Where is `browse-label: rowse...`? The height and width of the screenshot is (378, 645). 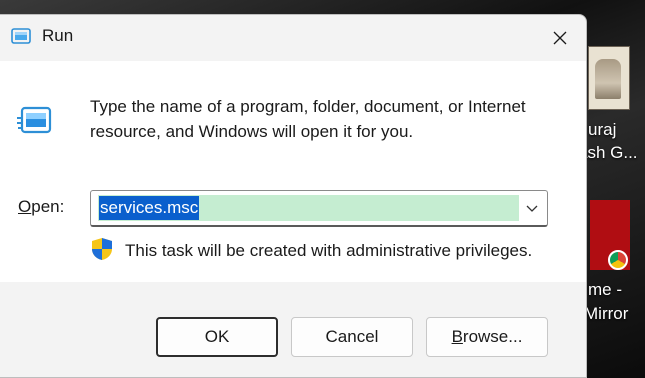
browse-label: rowse... is located at coordinates (492, 336).